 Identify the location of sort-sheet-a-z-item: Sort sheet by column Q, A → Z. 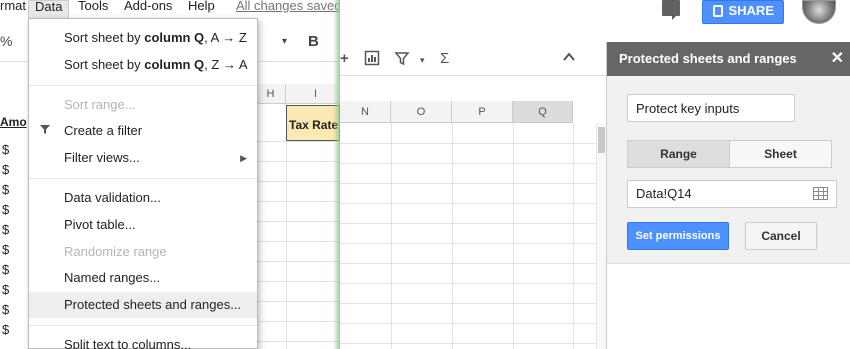
(143, 38).